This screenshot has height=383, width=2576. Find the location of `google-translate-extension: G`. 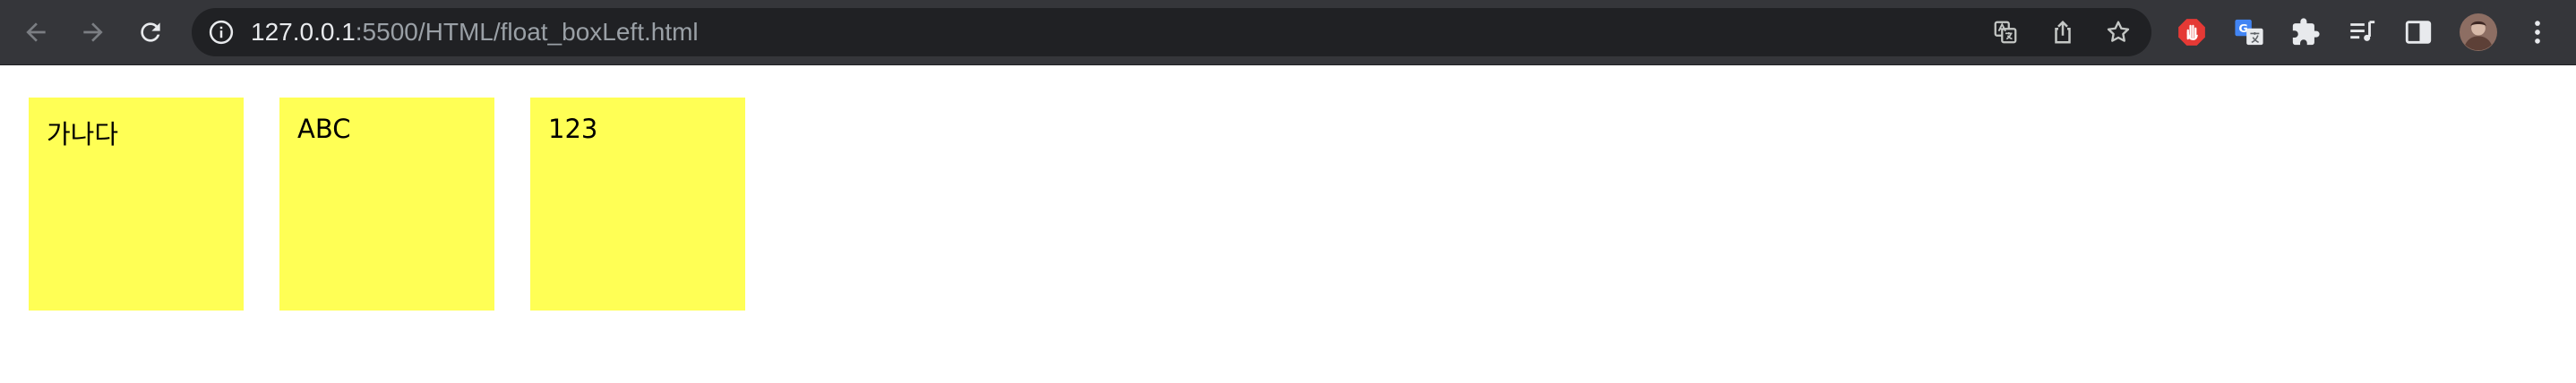

google-translate-extension: G is located at coordinates (2249, 32).